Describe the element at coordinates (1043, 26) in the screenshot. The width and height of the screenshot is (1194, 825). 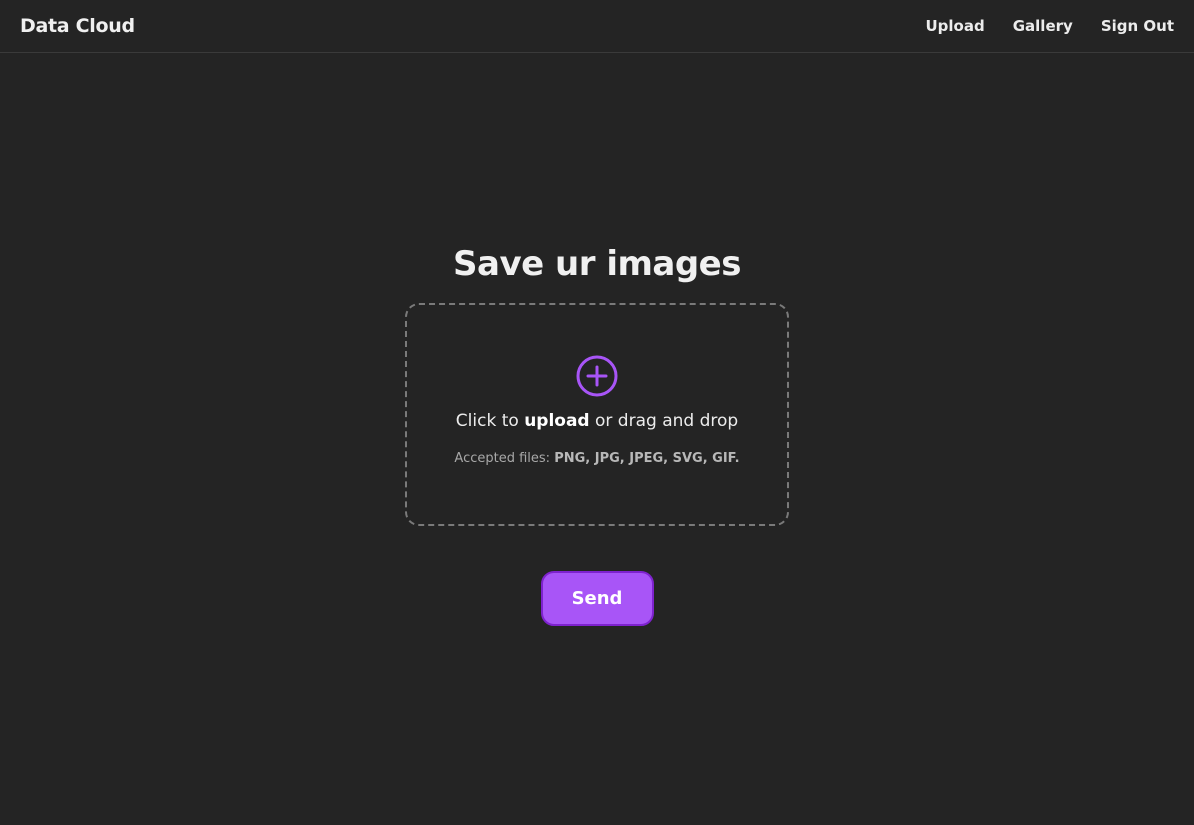
I see `nav-gallery-link: Gallery` at that location.